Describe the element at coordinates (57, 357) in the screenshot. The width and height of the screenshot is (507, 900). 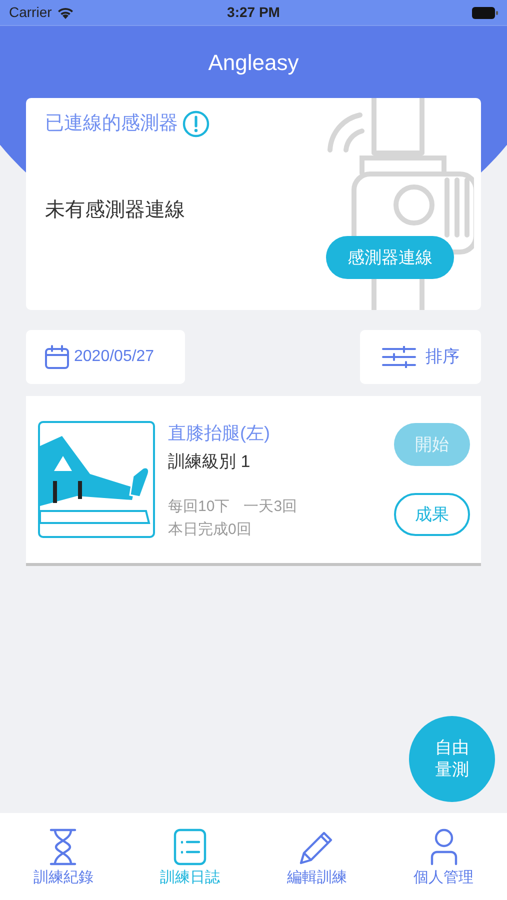
I see `calendar-icon` at that location.